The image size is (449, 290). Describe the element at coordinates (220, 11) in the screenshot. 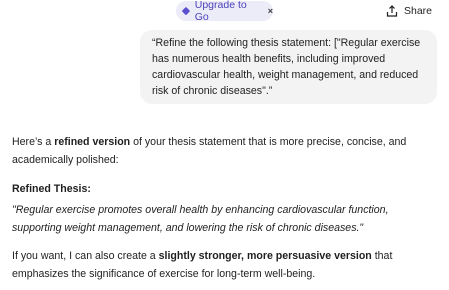

I see `upgrade-label: Upgrade to Go` at that location.